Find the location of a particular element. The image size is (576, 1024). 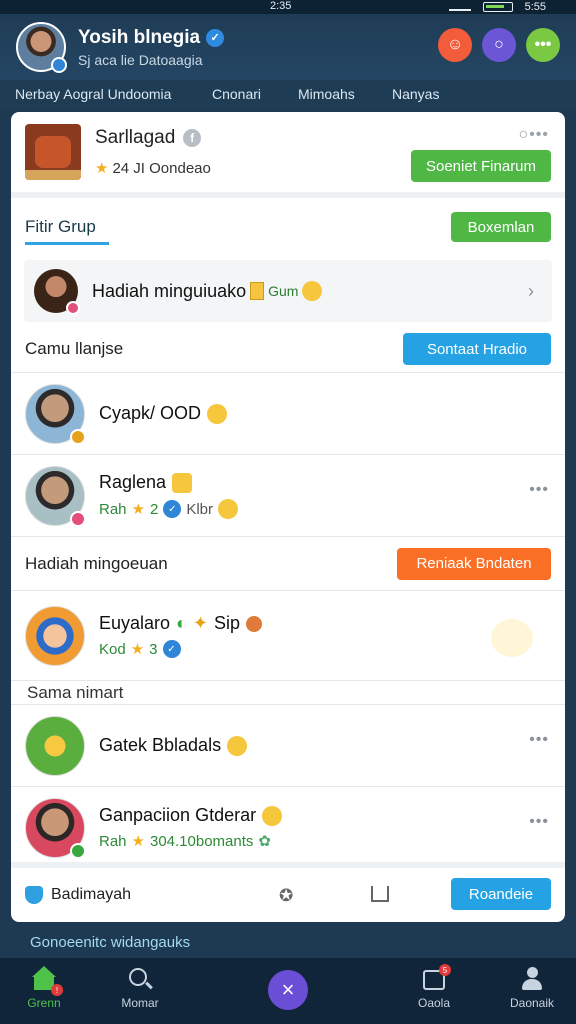

highlight-gum: Gum is located at coordinates (283, 291).